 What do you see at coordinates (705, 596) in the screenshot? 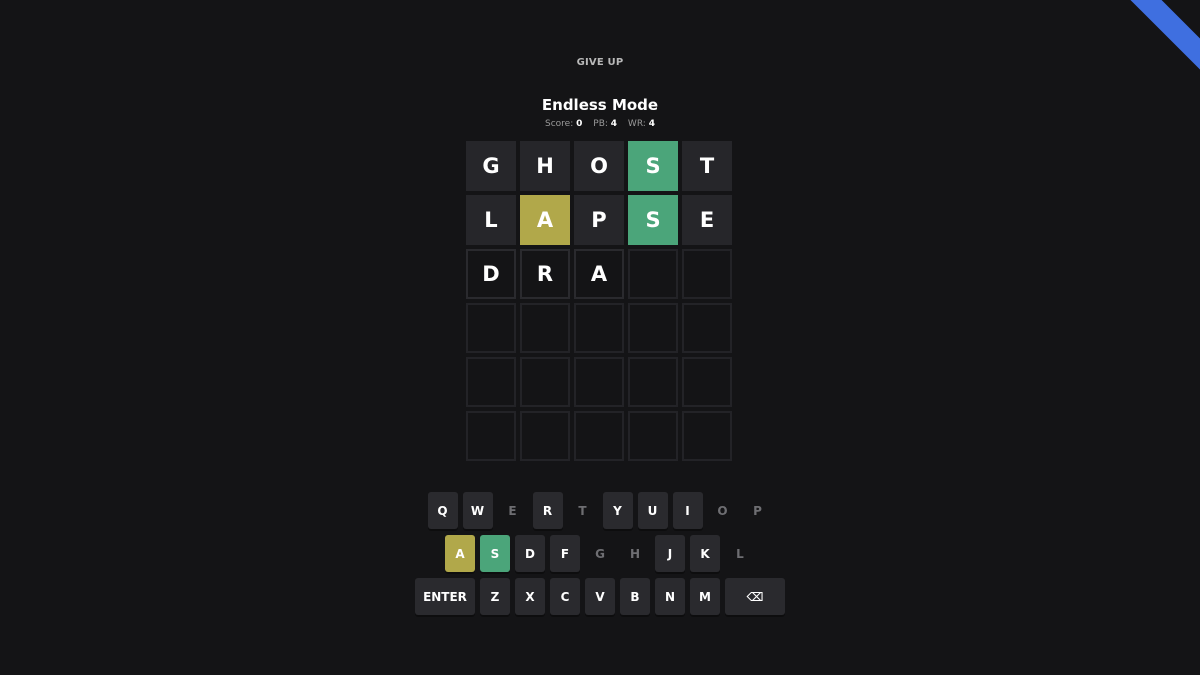
I see `key-m: M` at bounding box center [705, 596].